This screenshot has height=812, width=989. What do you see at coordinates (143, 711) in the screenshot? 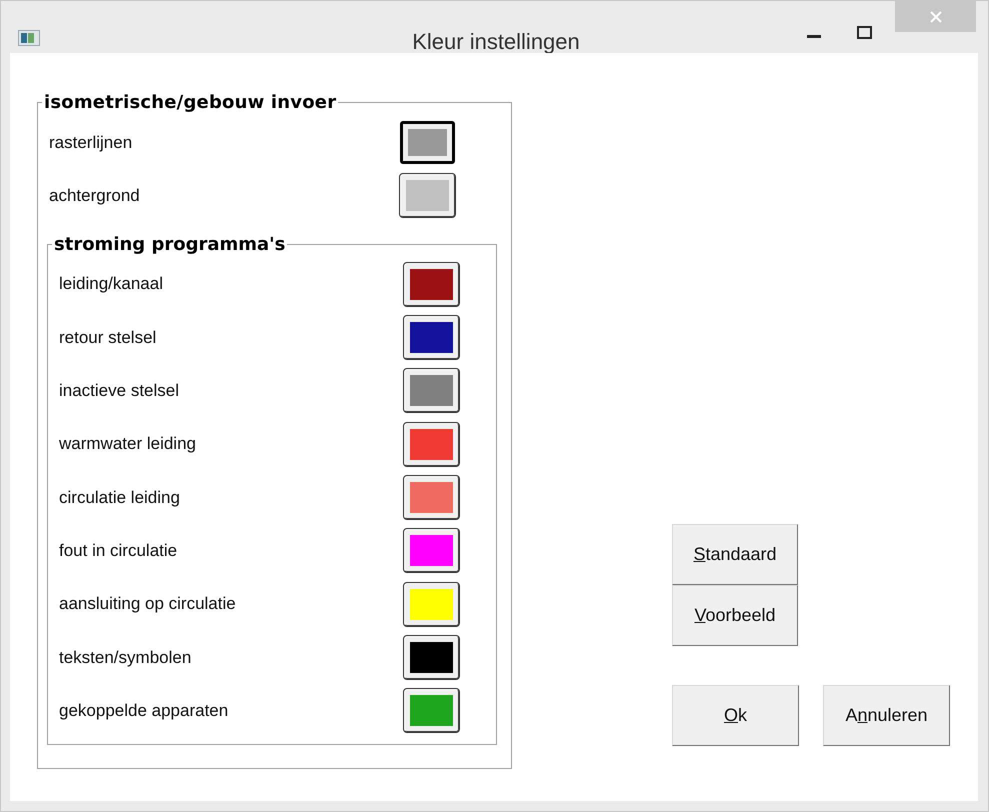
I see `color-label: gekoppelde apparaten` at bounding box center [143, 711].